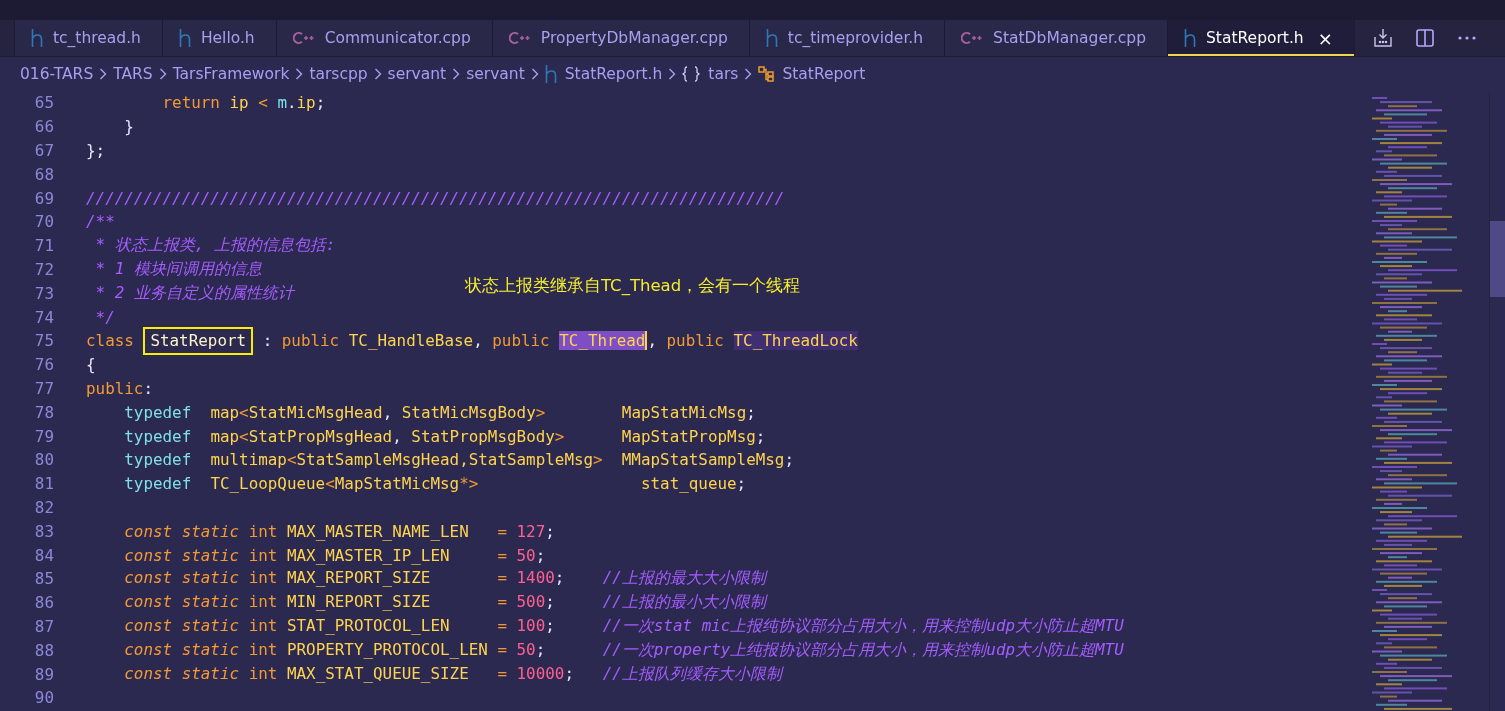 The height and width of the screenshot is (711, 1505). Describe the element at coordinates (1261, 38) in the screenshot. I see `editor-tab: StatReport.h ×` at that location.